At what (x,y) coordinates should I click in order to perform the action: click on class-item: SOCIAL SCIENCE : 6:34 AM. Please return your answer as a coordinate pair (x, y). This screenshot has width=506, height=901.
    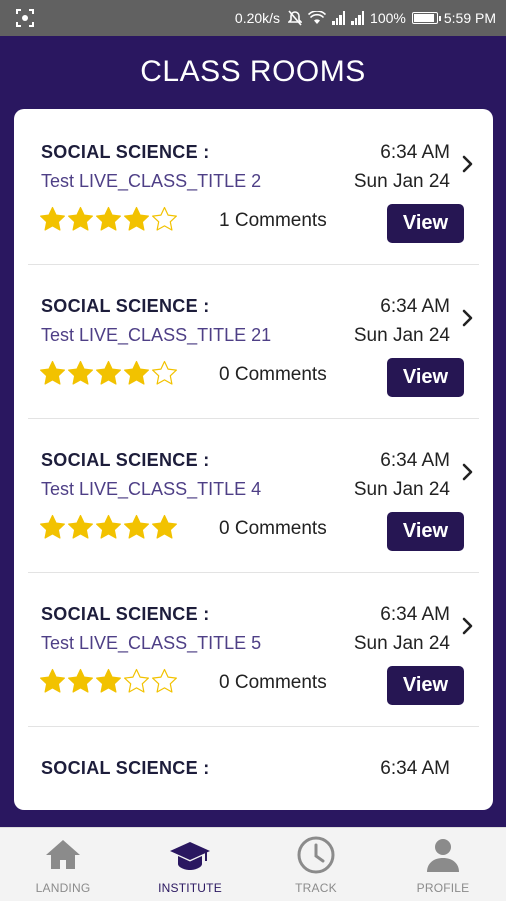
    Looking at the image, I should click on (253, 754).